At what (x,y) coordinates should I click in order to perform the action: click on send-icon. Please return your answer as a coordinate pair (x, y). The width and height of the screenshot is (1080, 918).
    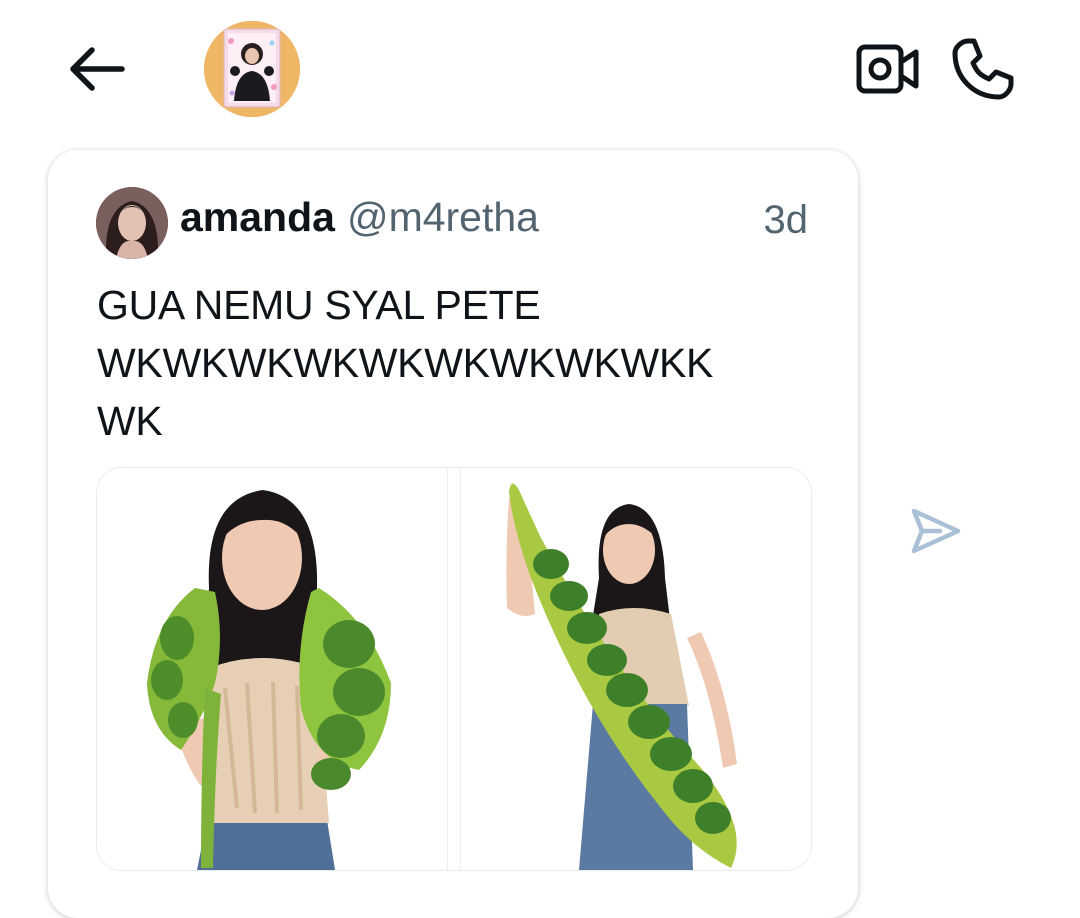
    Looking at the image, I should click on (936, 531).